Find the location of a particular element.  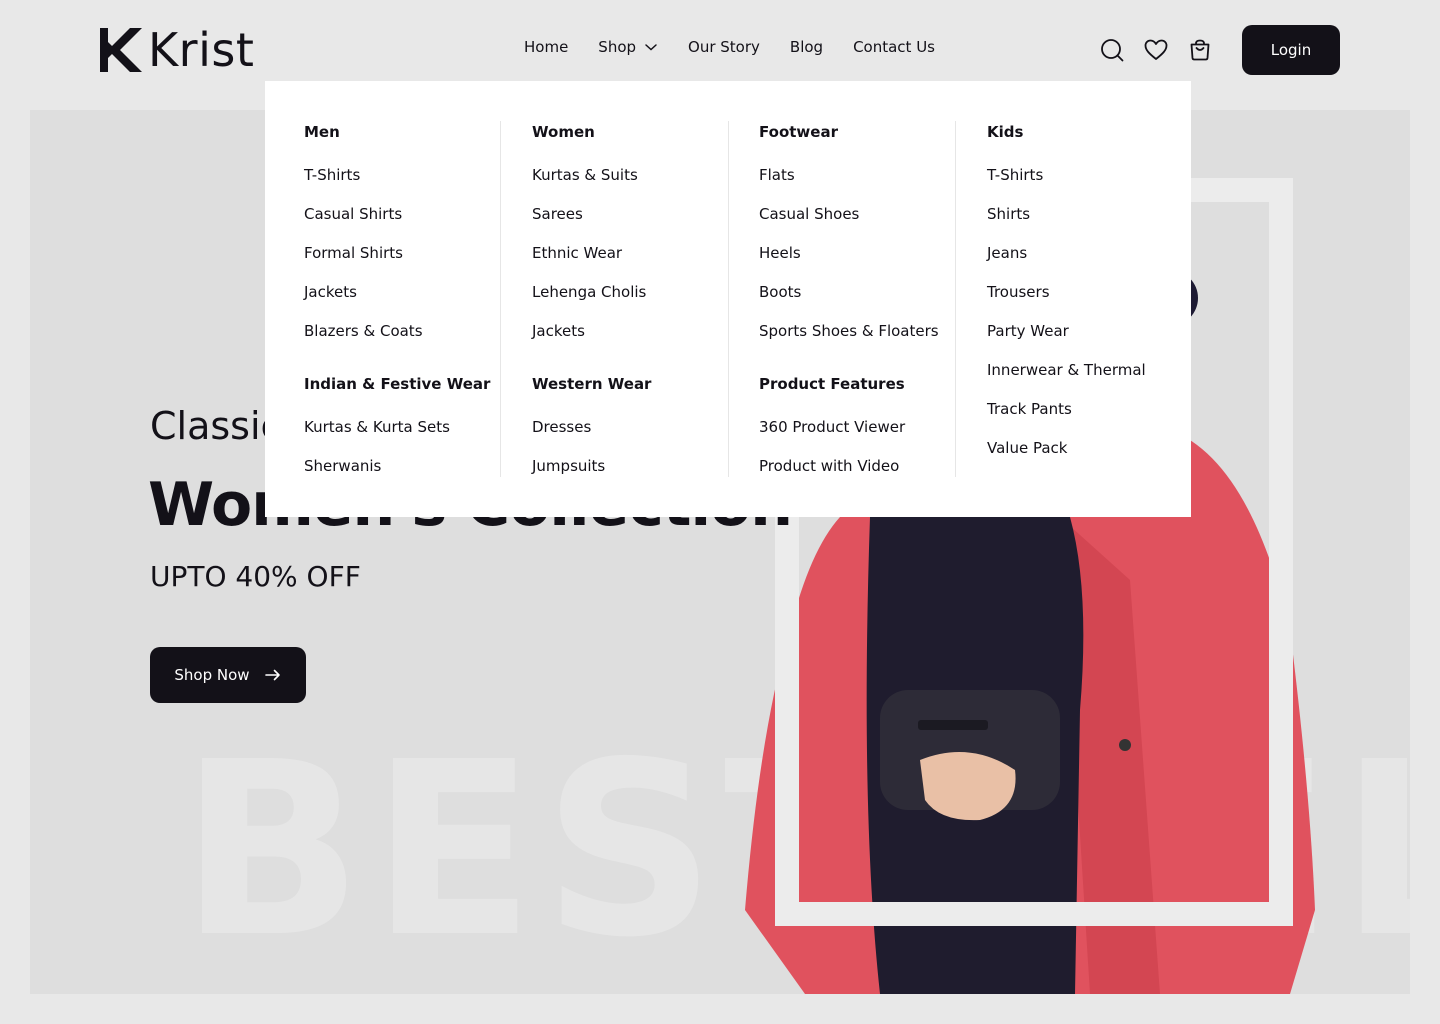

nav-shop: Shop is located at coordinates (628, 47).